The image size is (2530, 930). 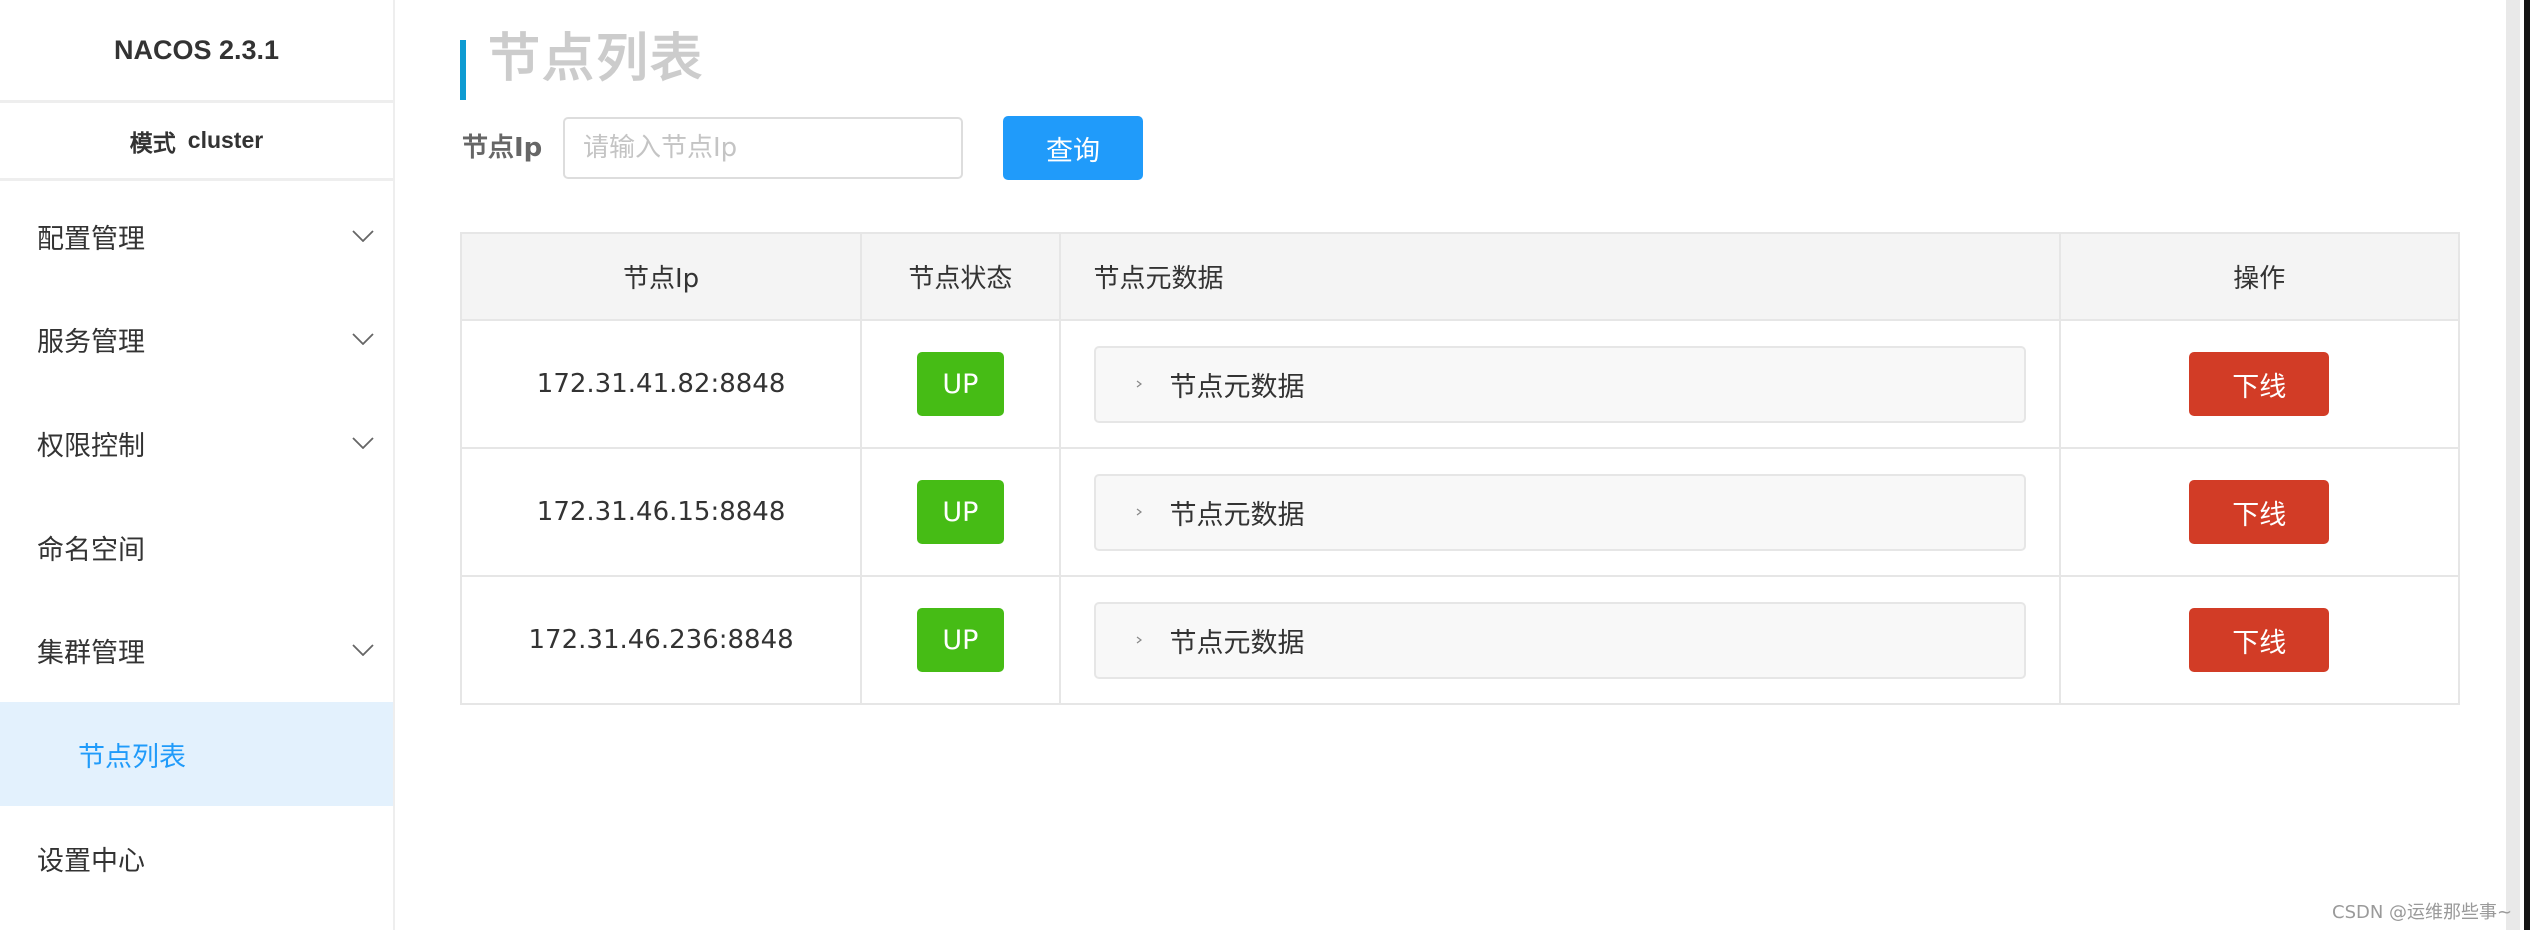 What do you see at coordinates (596, 59) in the screenshot?
I see `page-title: 节点列表` at bounding box center [596, 59].